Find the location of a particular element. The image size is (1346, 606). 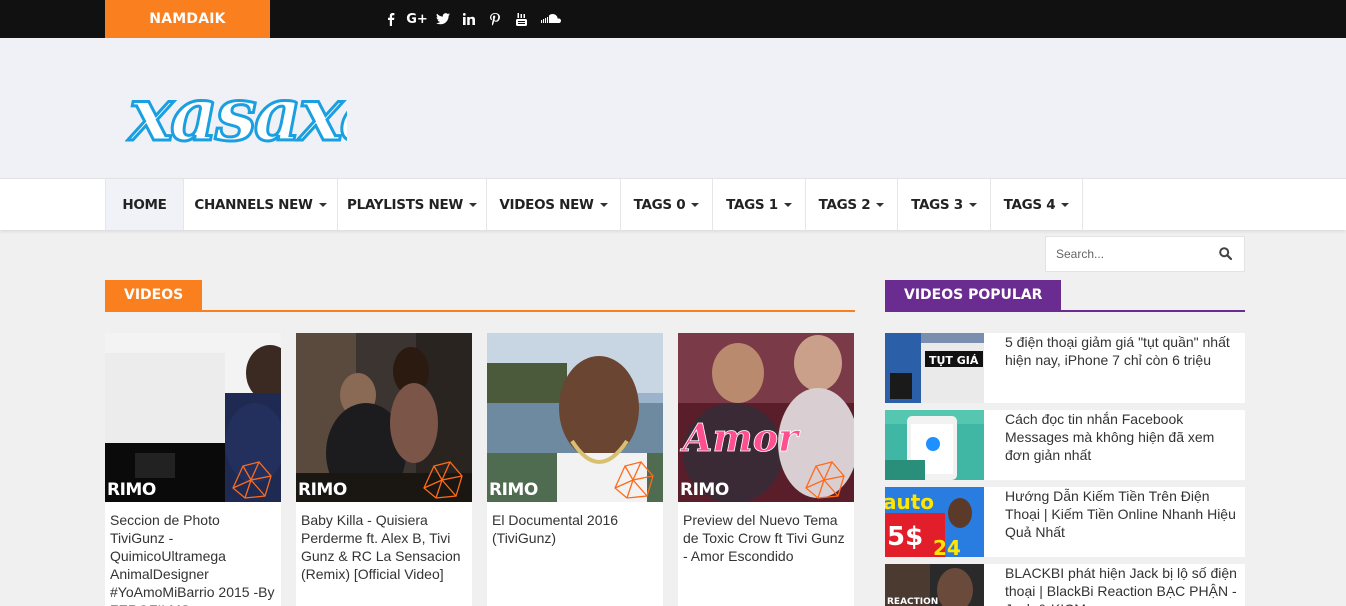

svg-text: xasaxa is located at coordinates (237, 115).